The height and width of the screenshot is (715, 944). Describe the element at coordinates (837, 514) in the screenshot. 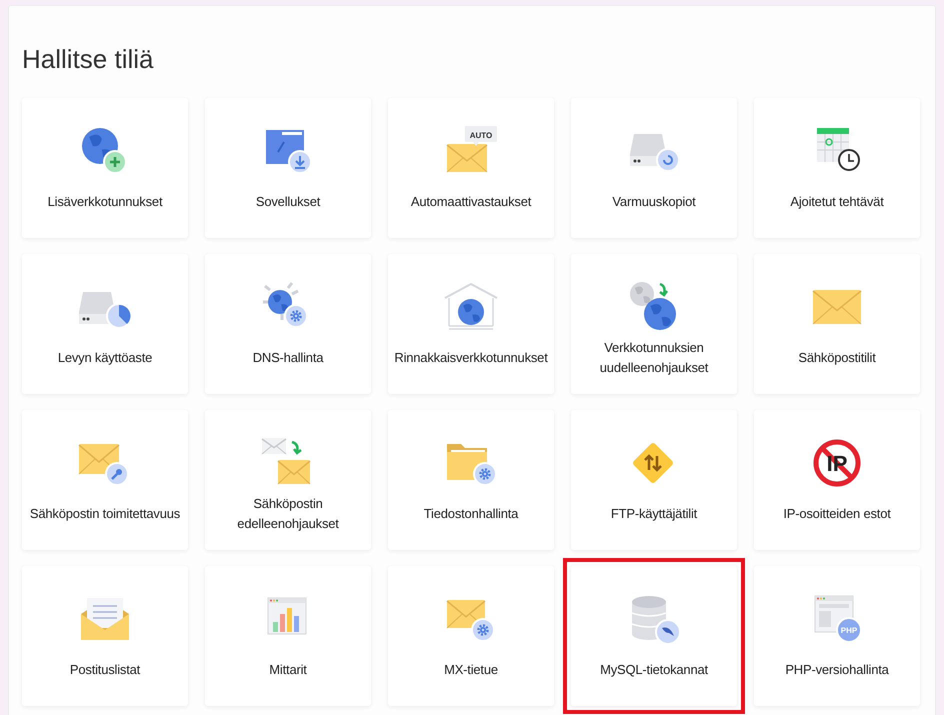

I see `tile-label: IP-osoitteiden estot` at that location.